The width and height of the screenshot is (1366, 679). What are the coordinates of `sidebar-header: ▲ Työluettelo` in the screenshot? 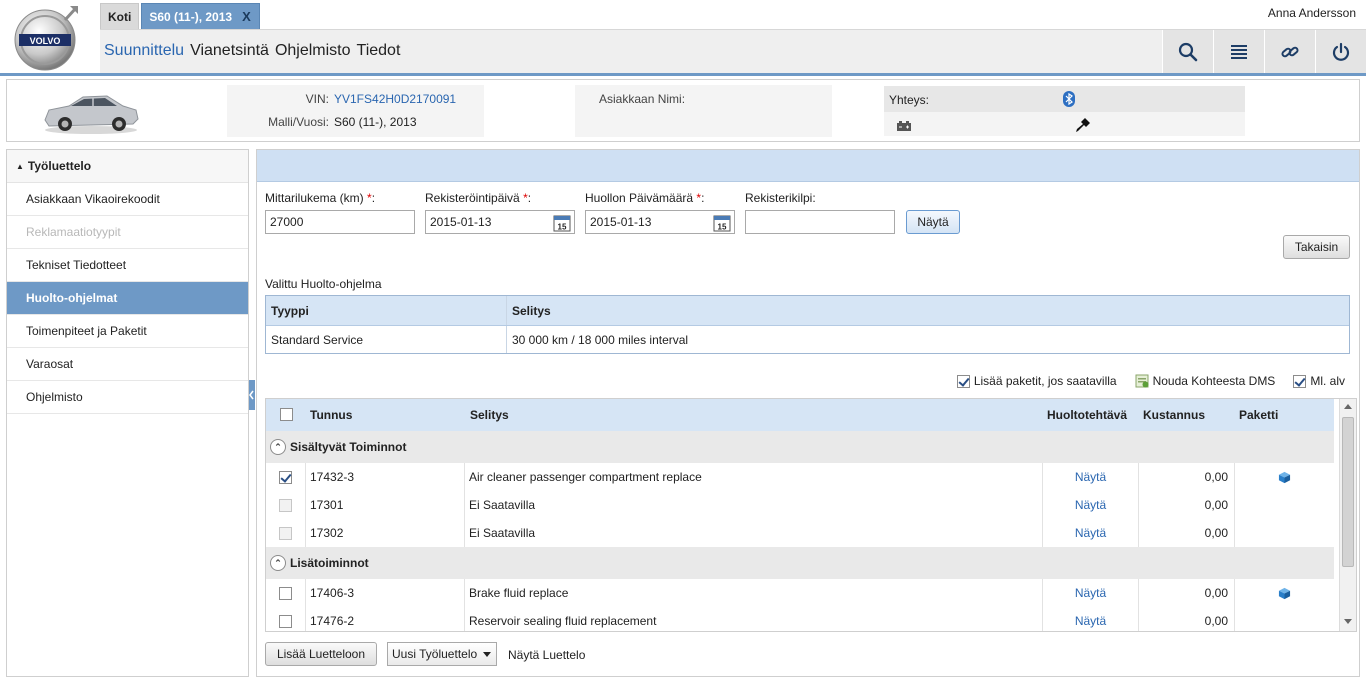 It's located at (127, 166).